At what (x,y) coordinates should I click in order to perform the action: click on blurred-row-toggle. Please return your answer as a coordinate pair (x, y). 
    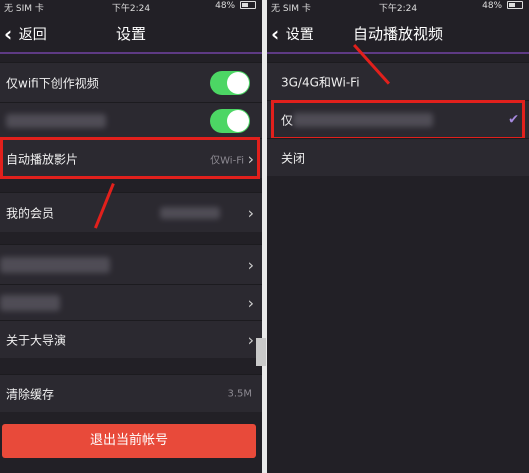
    Looking at the image, I should click on (230, 120).